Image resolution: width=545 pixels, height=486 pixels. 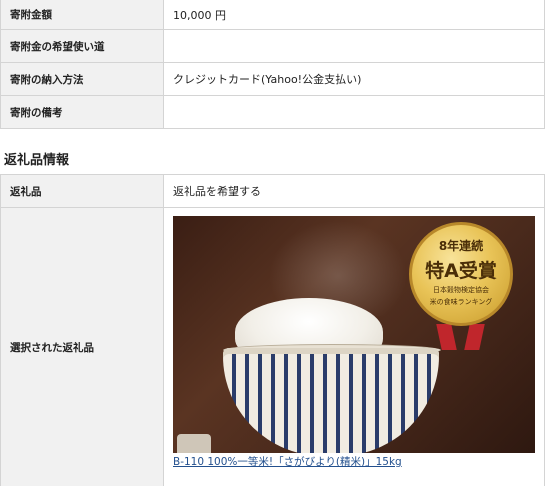 I want to click on section-title-gift-info: 返礼品情報, so click(x=272, y=151).